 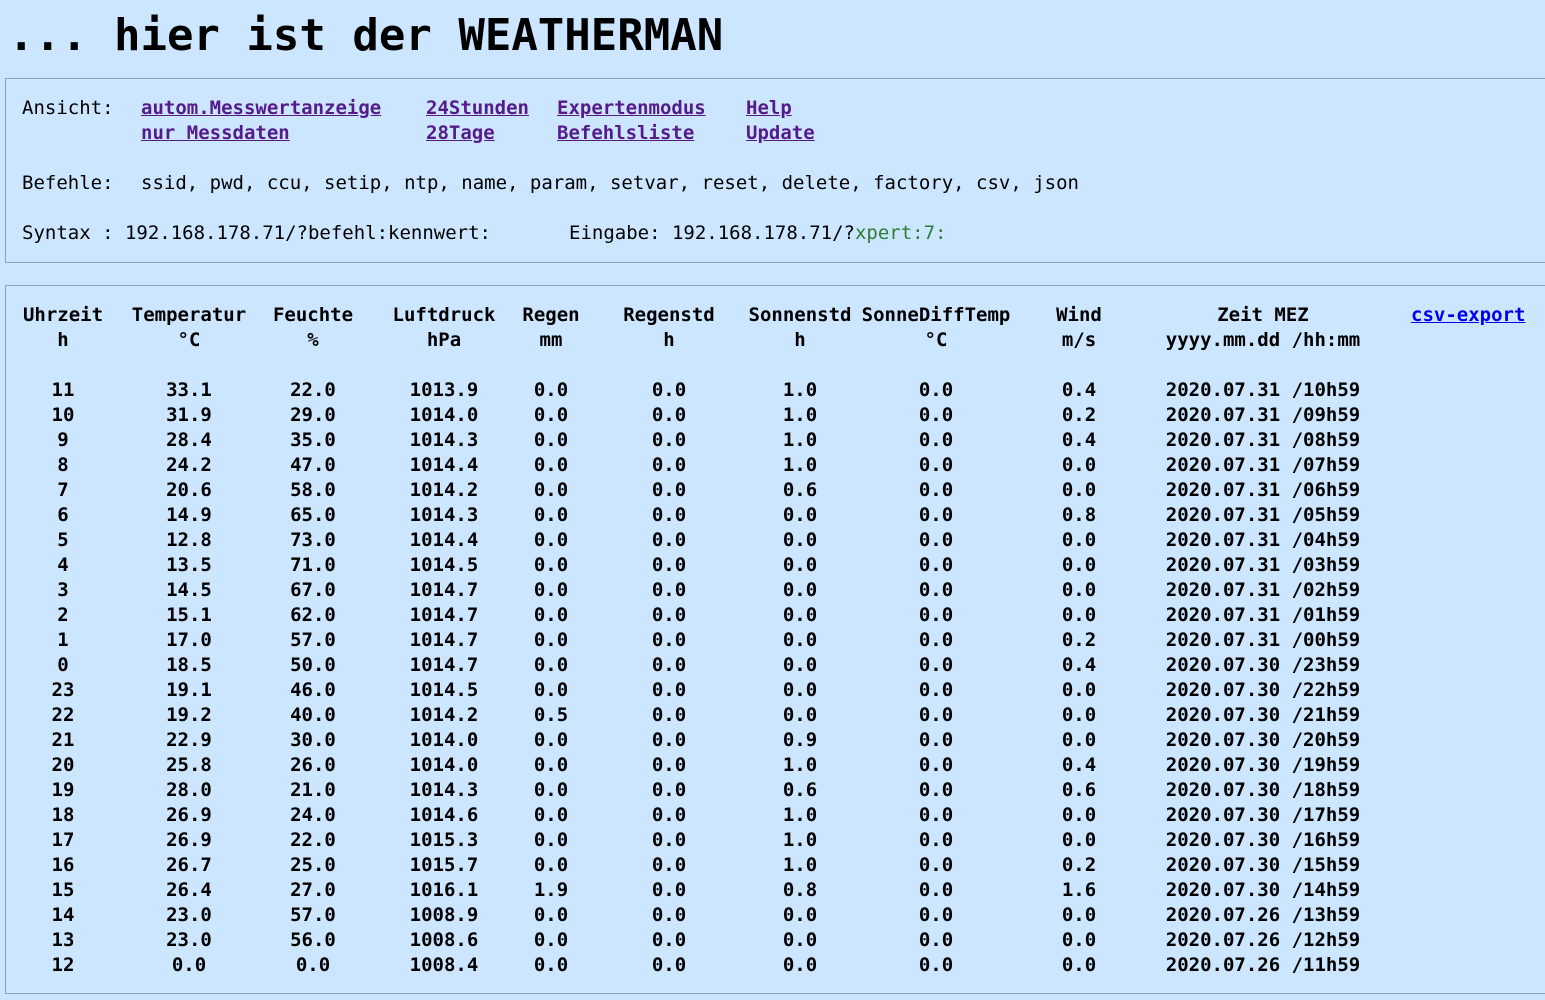 I want to click on table-cell-wind: 0.2, so click(x=1079, y=415).